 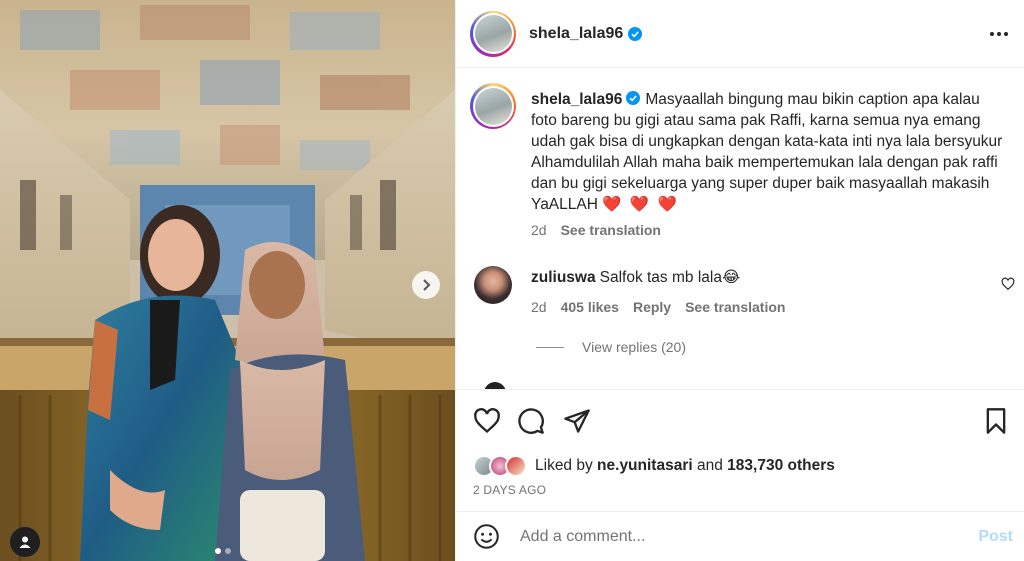 I want to click on comment-reply-button: Reply, so click(x=652, y=307).